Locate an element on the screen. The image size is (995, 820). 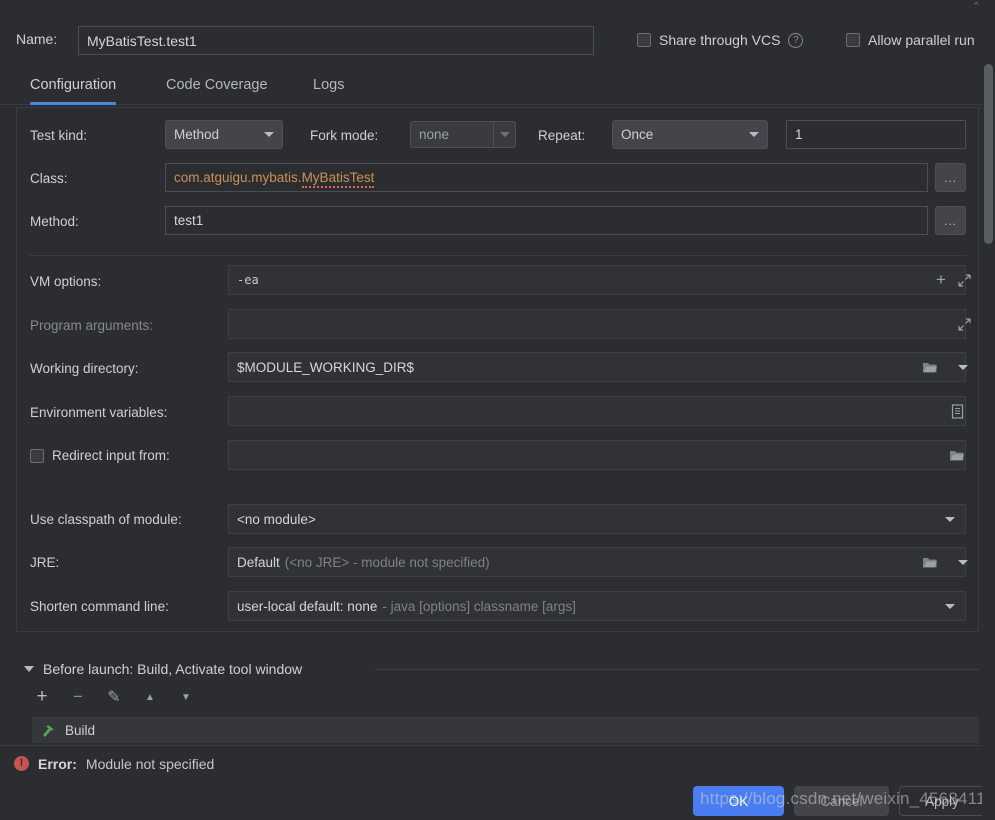
remove-icon: − is located at coordinates (78, 697).